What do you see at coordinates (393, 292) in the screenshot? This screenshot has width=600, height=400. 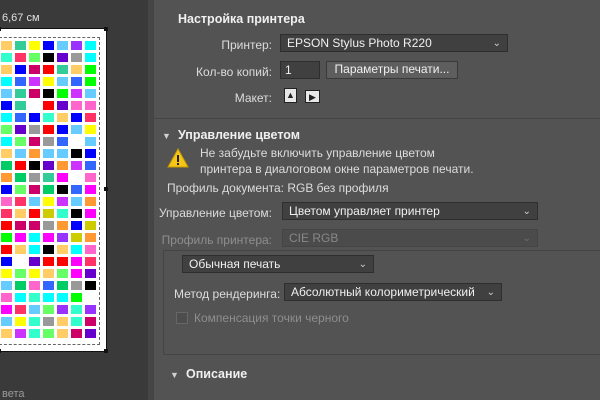 I see `rendering-intent-dropdown: Абсолютный колориметрический ⌄` at bounding box center [393, 292].